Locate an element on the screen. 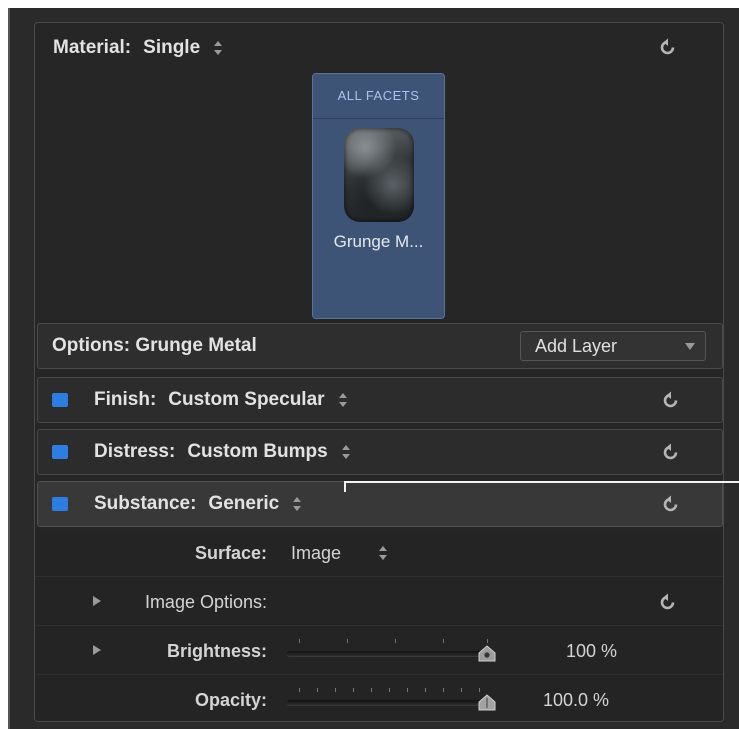  layer-substance-label: Substance: is located at coordinates (145, 503).